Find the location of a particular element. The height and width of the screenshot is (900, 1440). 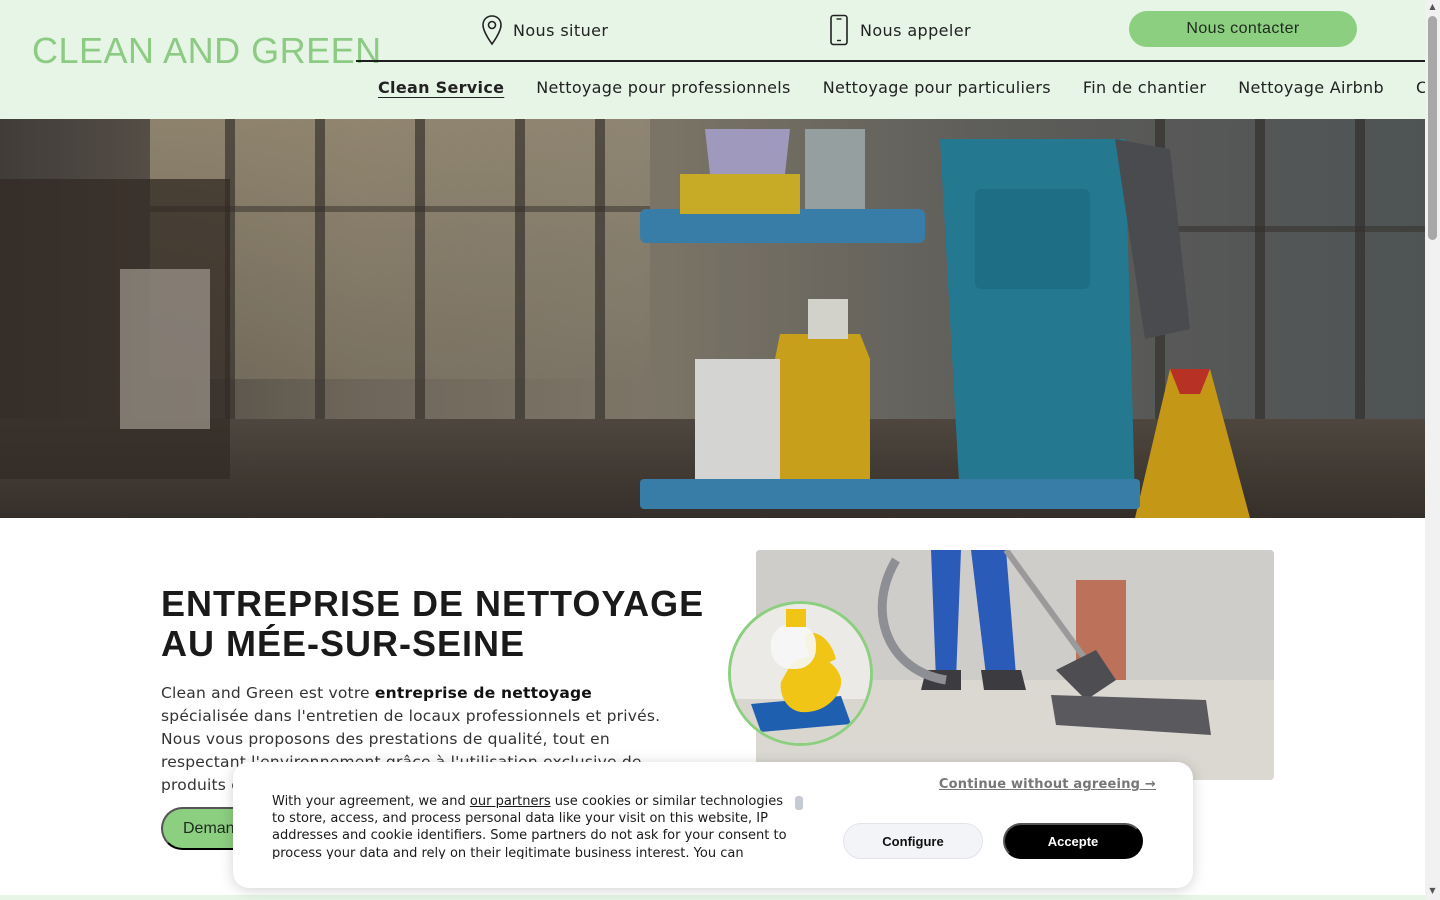

locate-label: Nous situer is located at coordinates (561, 30).